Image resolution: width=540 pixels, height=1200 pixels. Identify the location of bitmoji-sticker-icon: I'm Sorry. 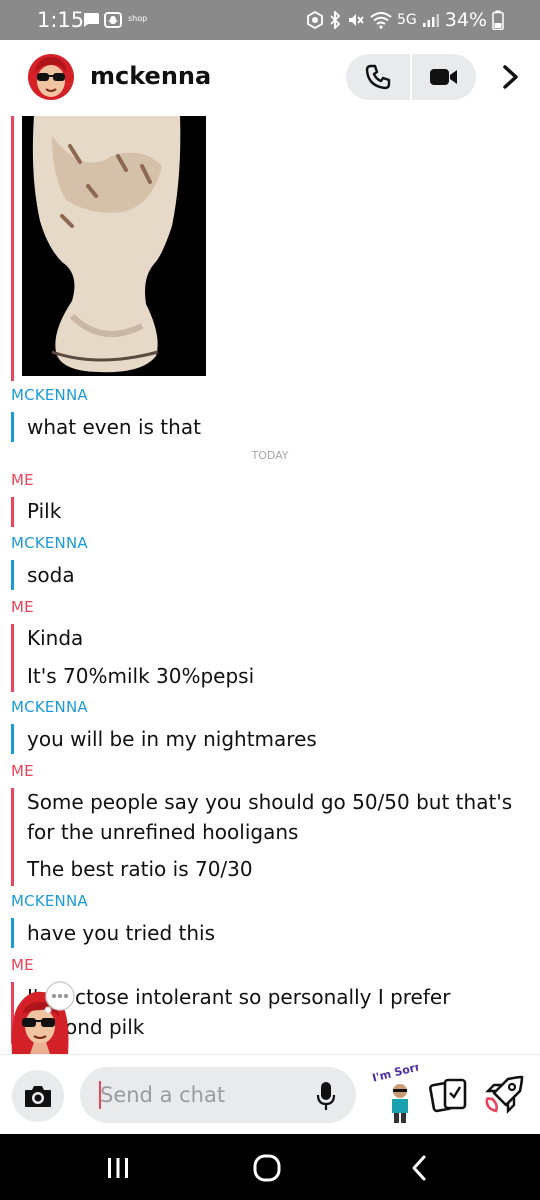
(400, 1090).